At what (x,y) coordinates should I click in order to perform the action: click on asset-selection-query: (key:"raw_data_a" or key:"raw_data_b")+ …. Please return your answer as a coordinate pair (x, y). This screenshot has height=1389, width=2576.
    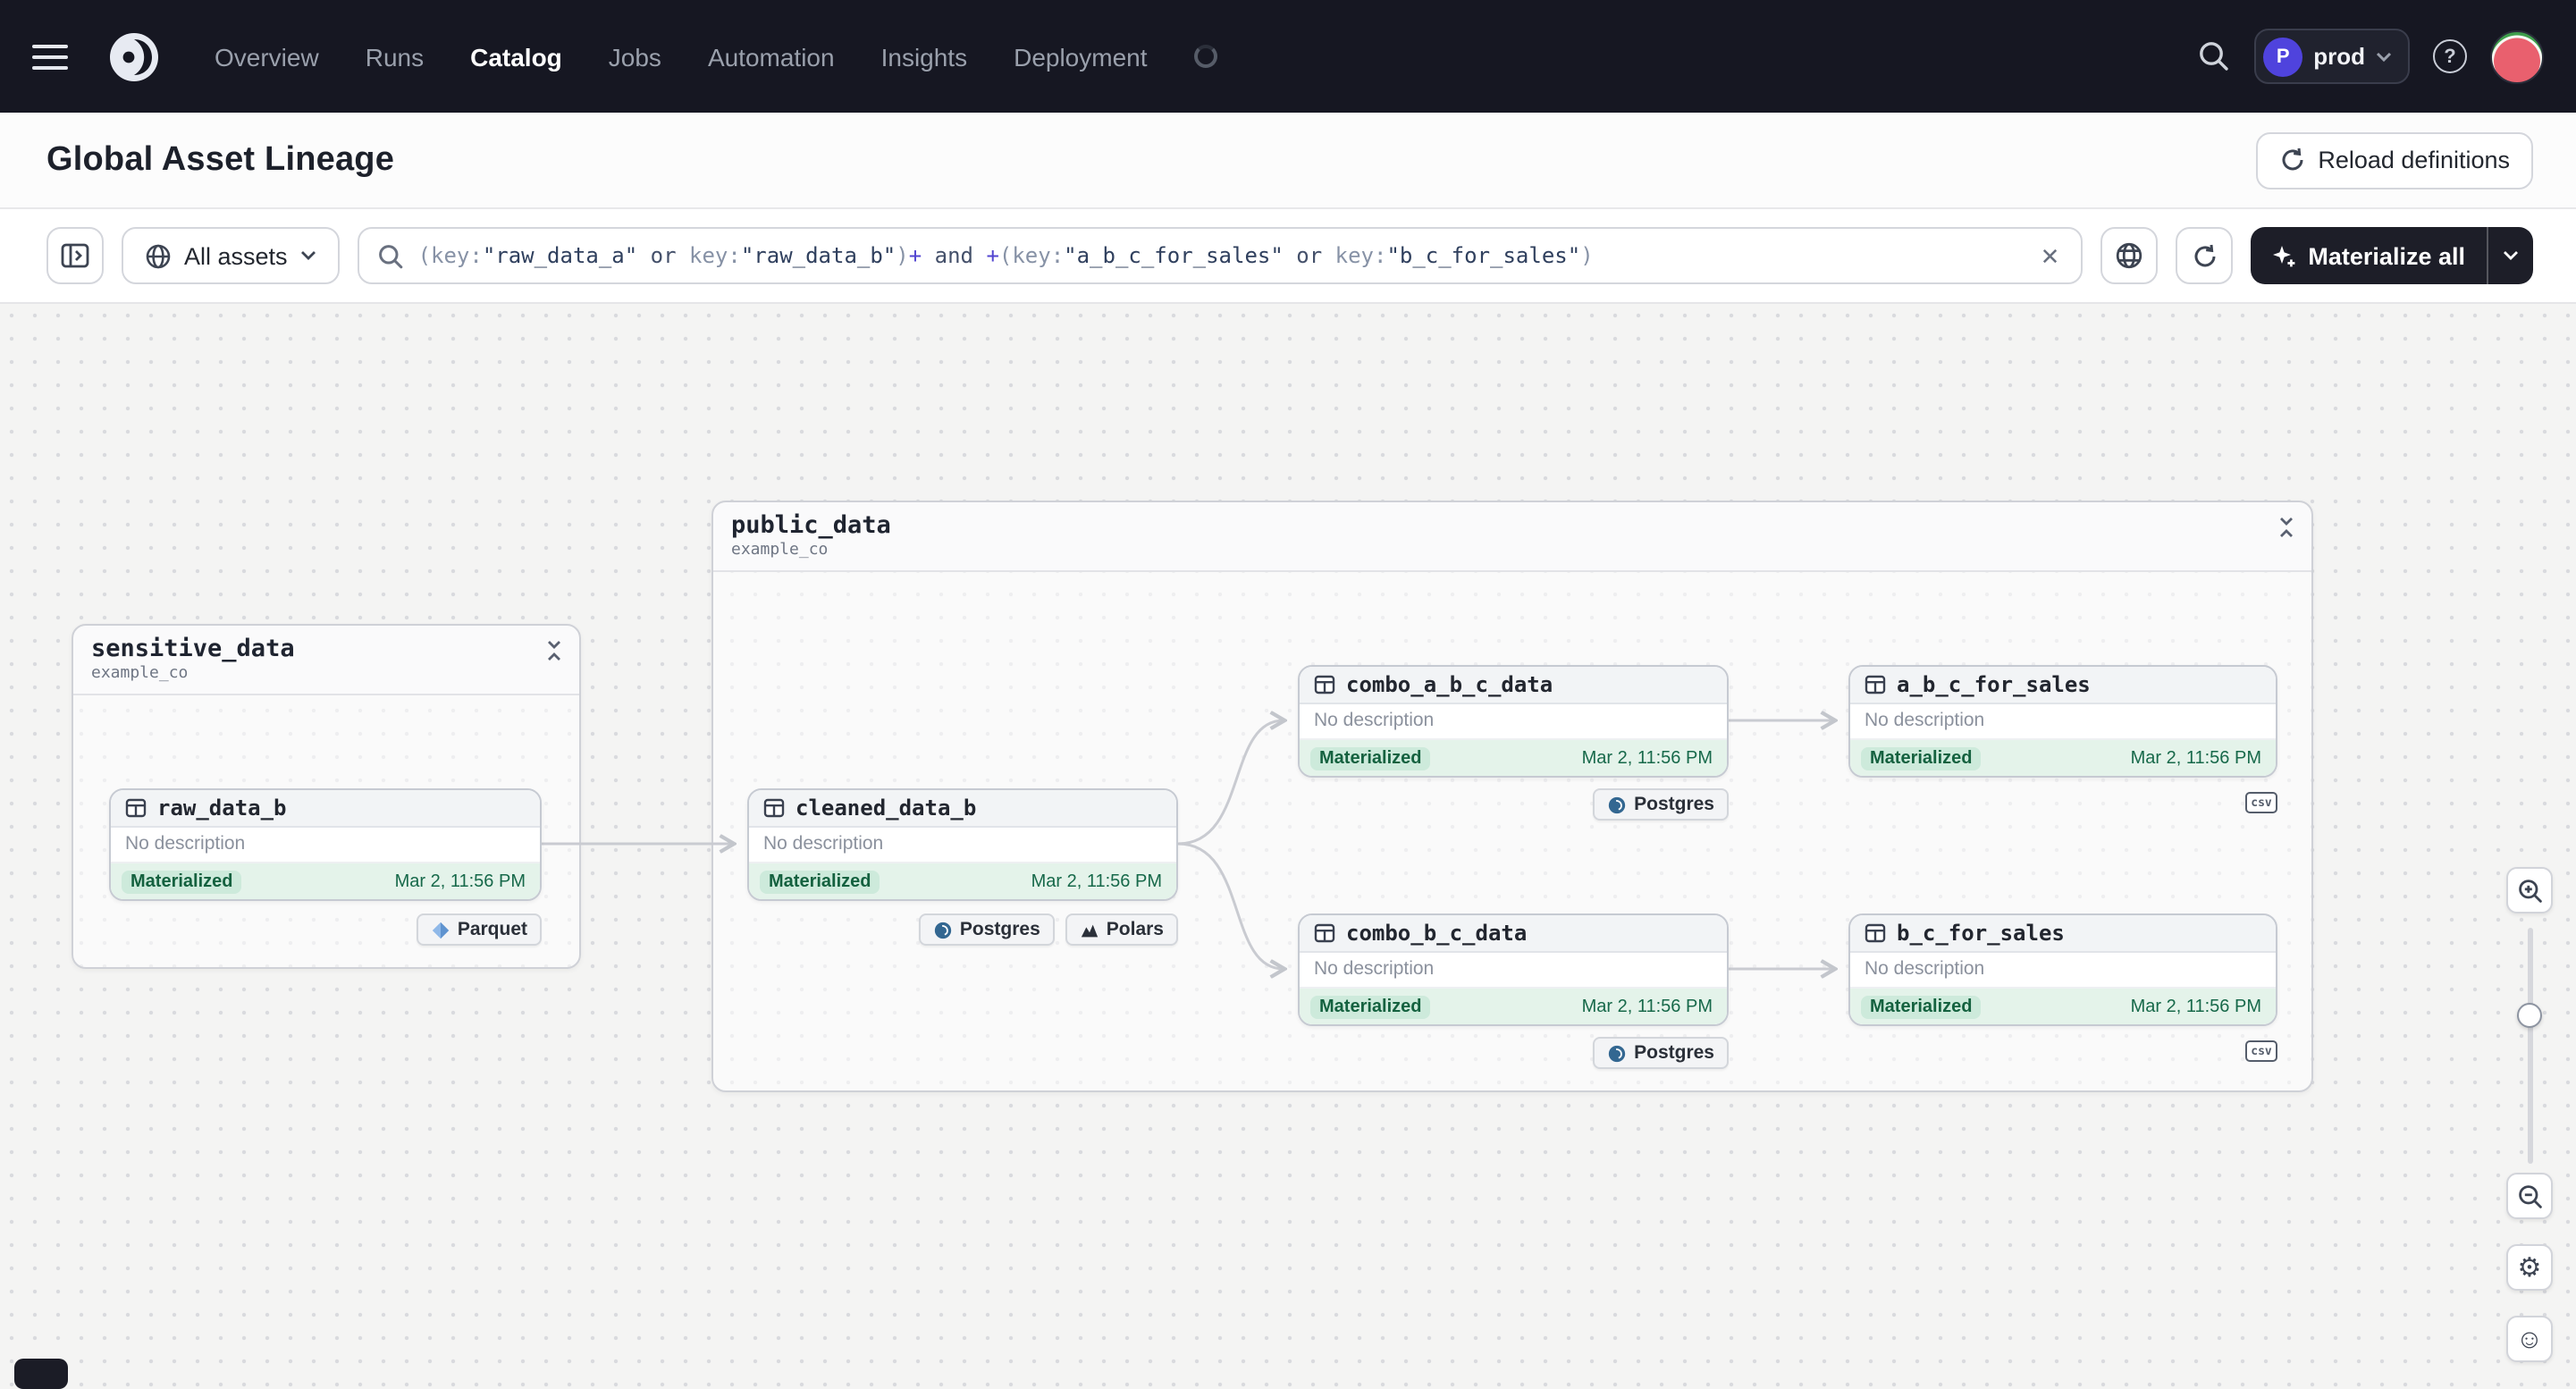
    Looking at the image, I should click on (1221, 255).